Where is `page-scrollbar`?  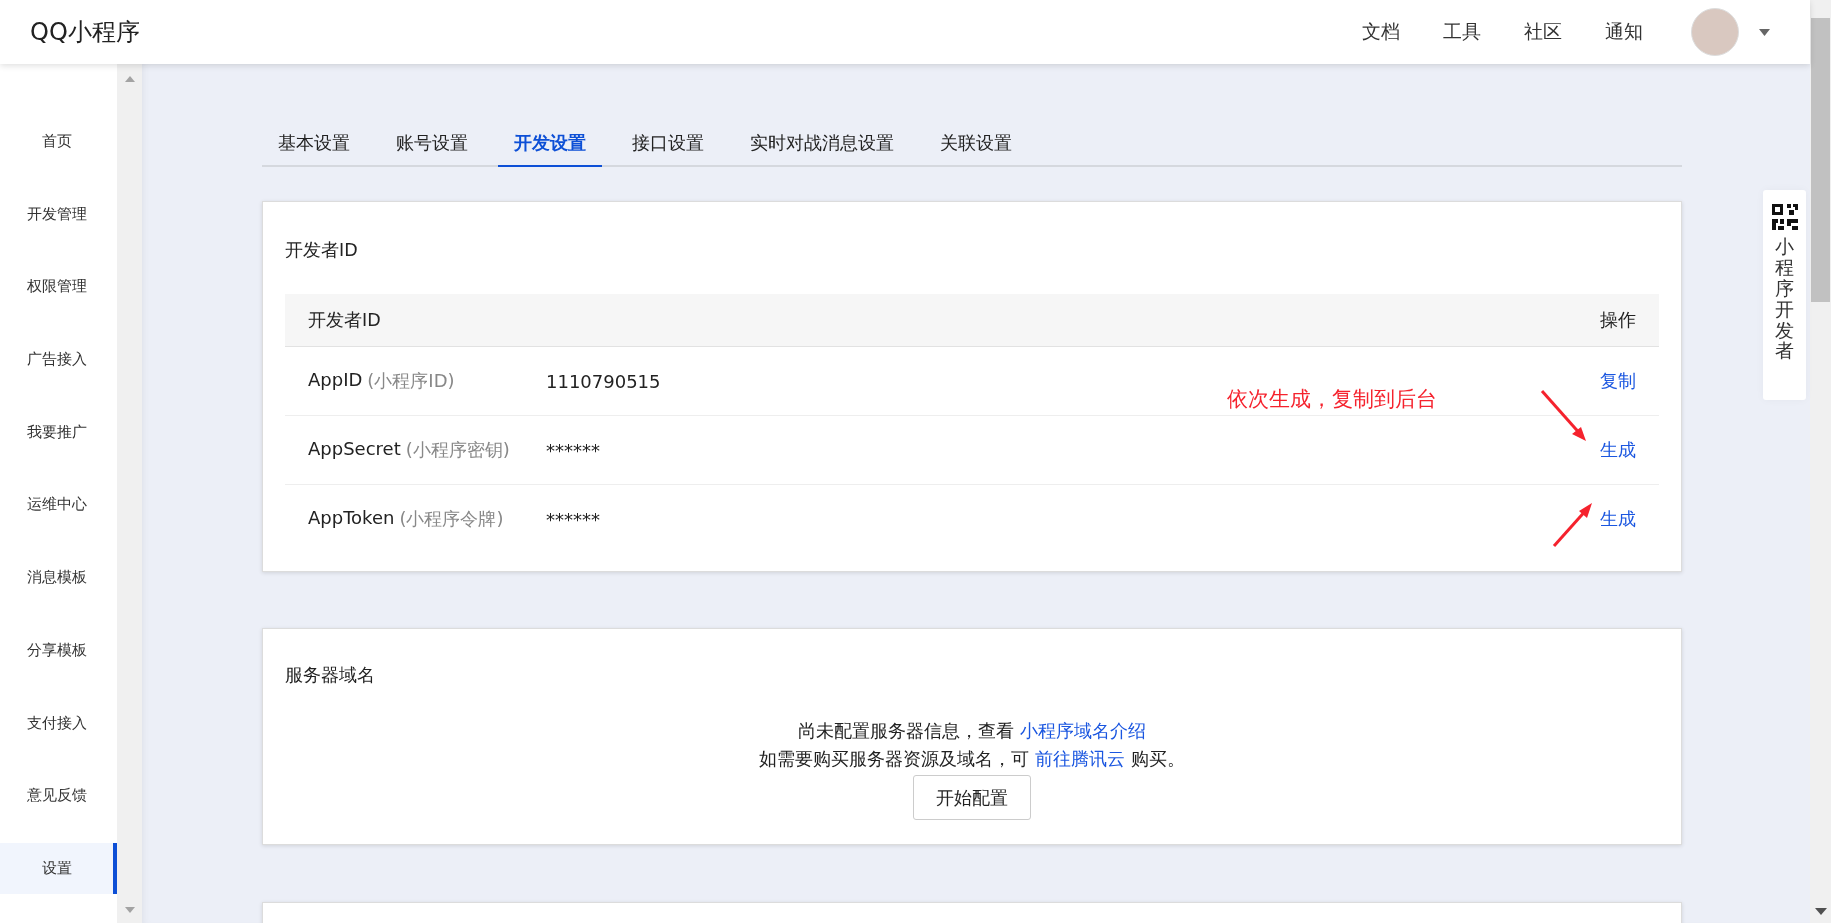 page-scrollbar is located at coordinates (1820, 461).